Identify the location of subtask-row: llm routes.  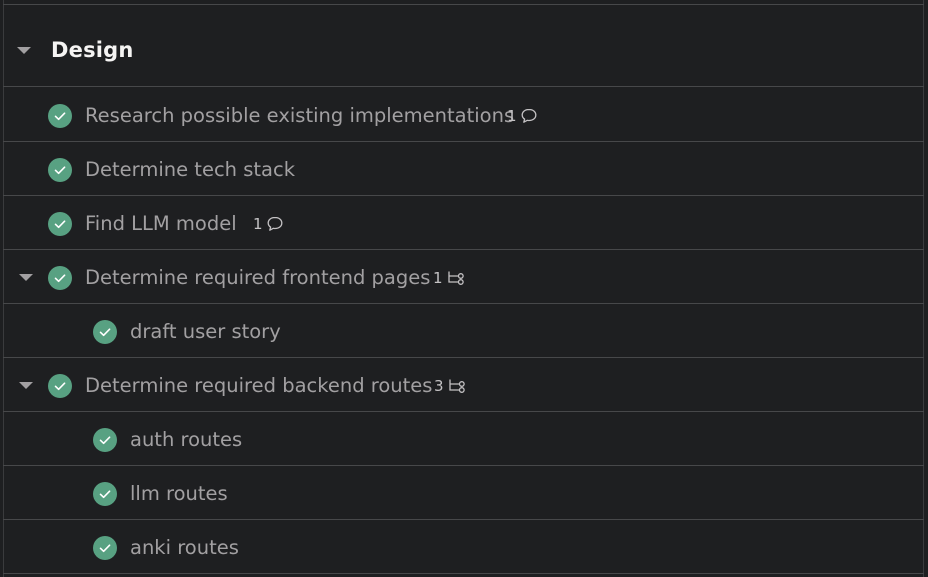
(463, 493).